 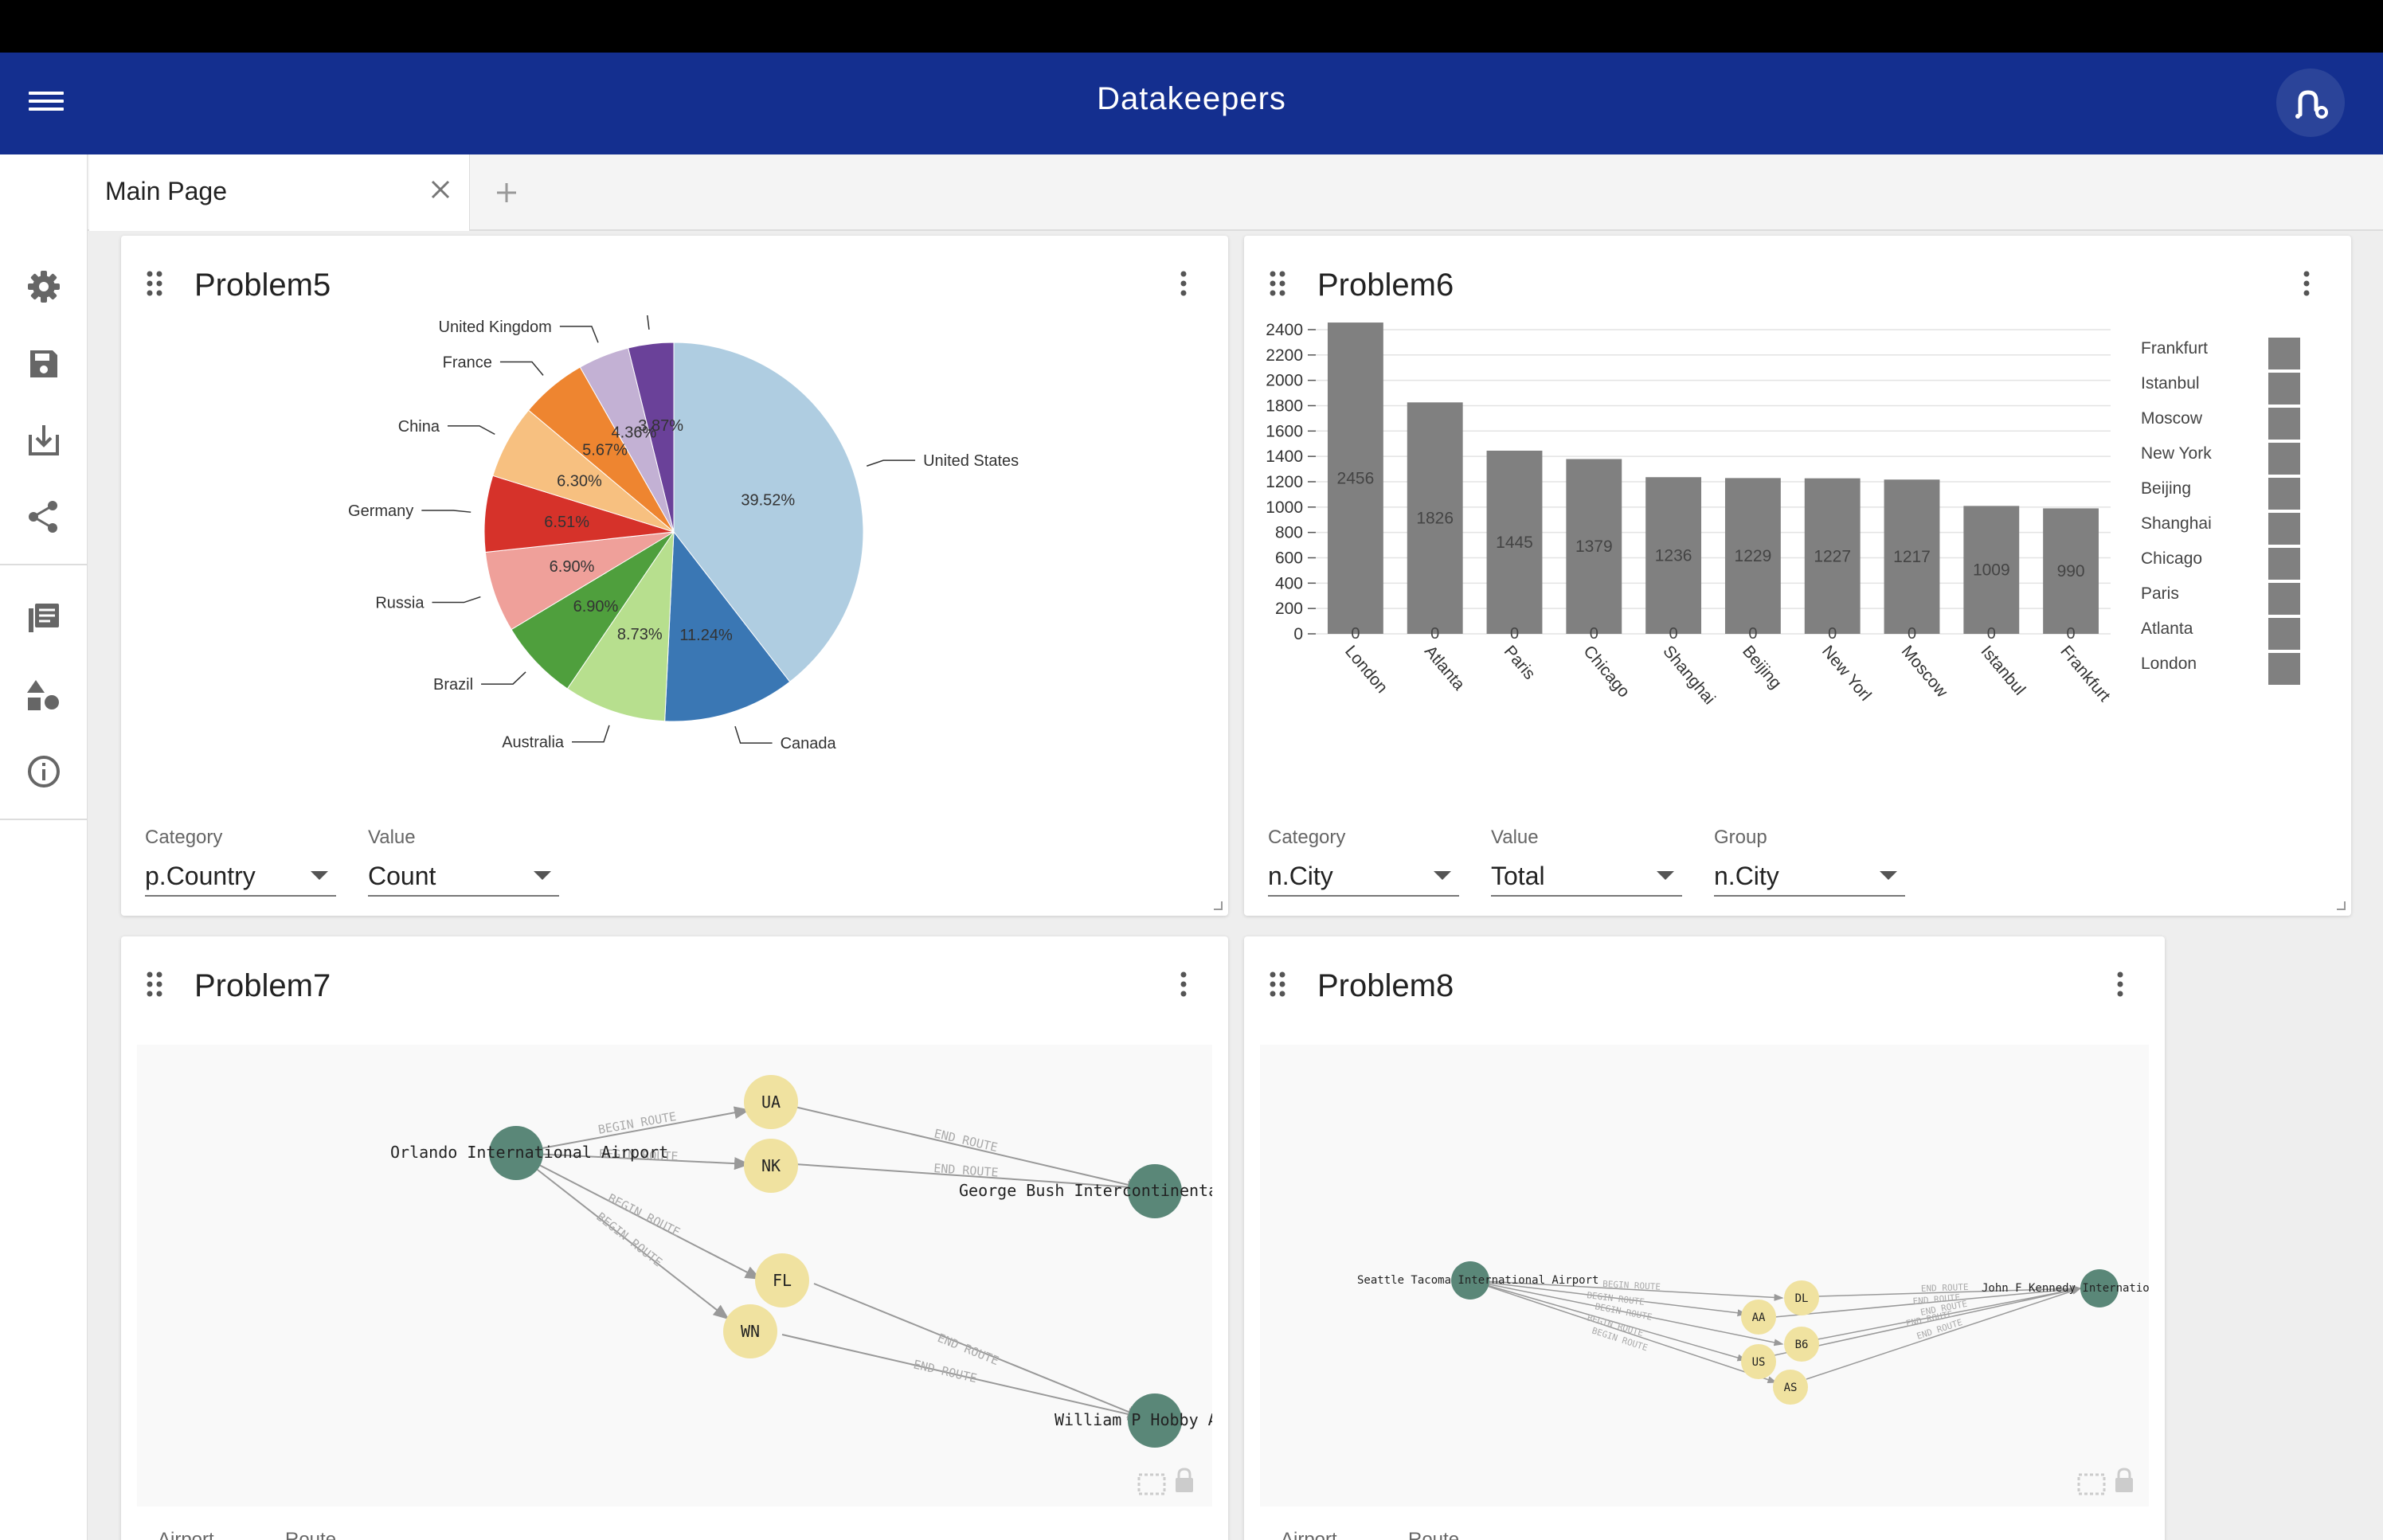 I want to click on value-select: Count, so click(x=464, y=877).